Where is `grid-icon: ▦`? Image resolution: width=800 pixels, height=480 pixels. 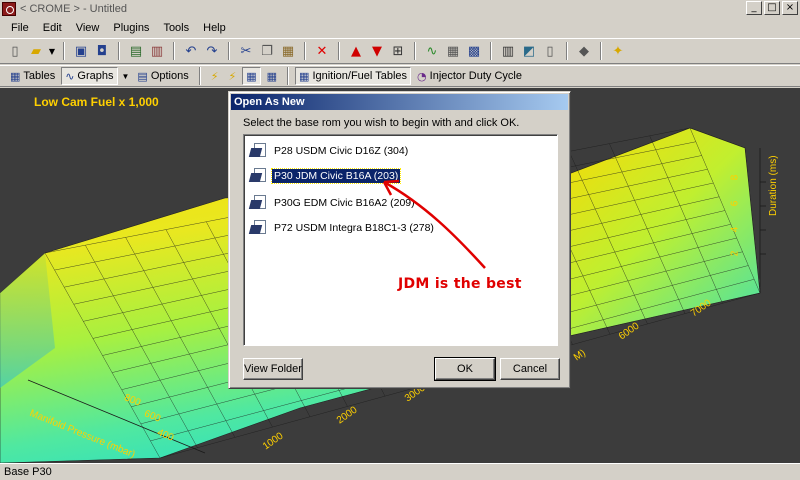 grid-icon: ▦ is located at coordinates (453, 51).